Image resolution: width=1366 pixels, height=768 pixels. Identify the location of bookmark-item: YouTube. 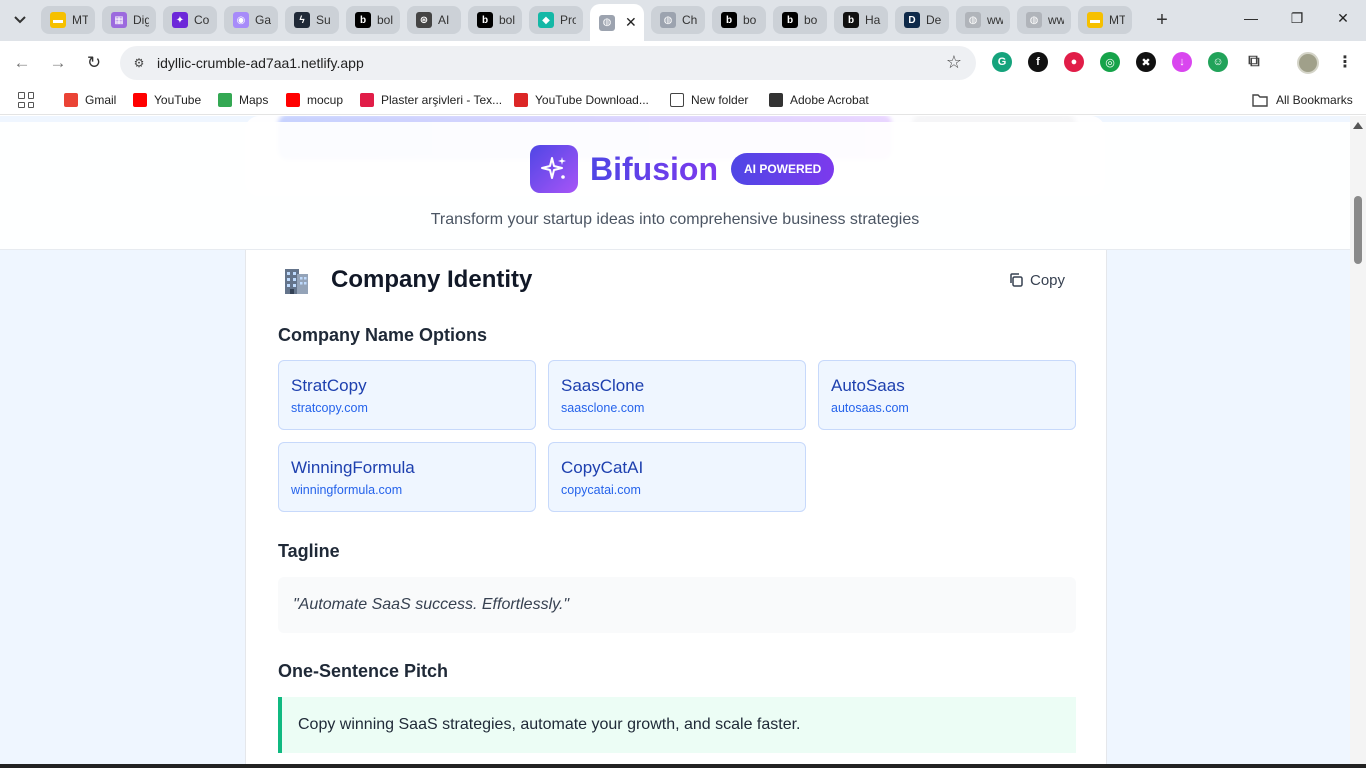
(167, 100).